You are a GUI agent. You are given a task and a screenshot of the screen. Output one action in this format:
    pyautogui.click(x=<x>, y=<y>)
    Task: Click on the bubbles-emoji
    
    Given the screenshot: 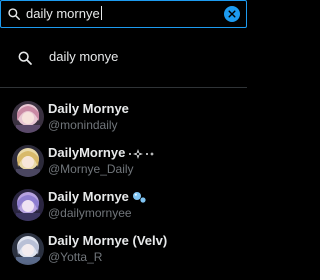 What is the action you would take?
    pyautogui.click(x=139, y=199)
    